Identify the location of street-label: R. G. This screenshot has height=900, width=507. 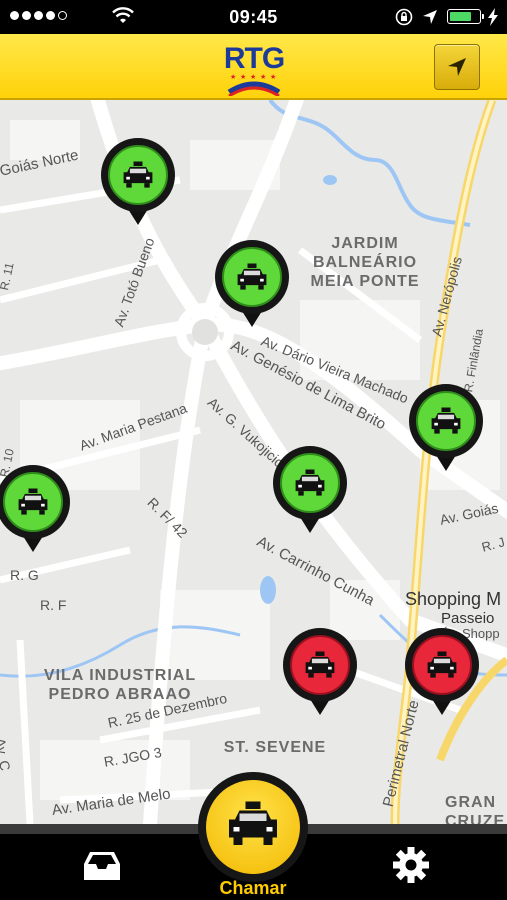
(24, 575).